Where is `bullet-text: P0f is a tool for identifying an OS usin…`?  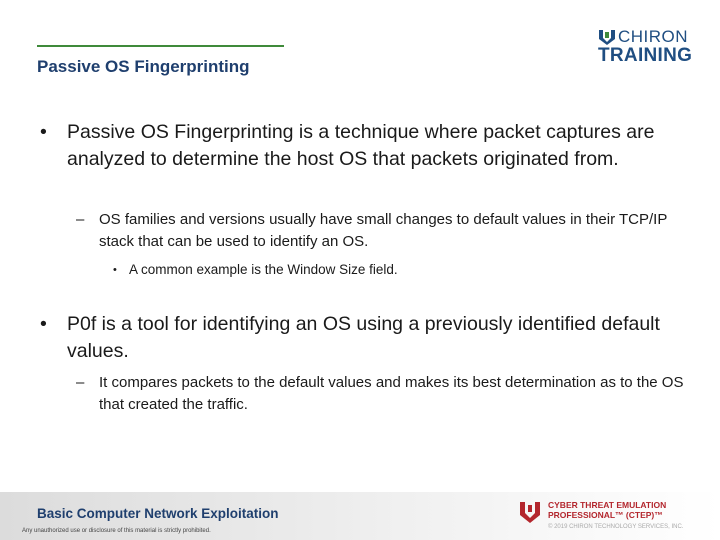
bullet-text: P0f is a tool for identifying an OS usin… is located at coordinates (363, 337).